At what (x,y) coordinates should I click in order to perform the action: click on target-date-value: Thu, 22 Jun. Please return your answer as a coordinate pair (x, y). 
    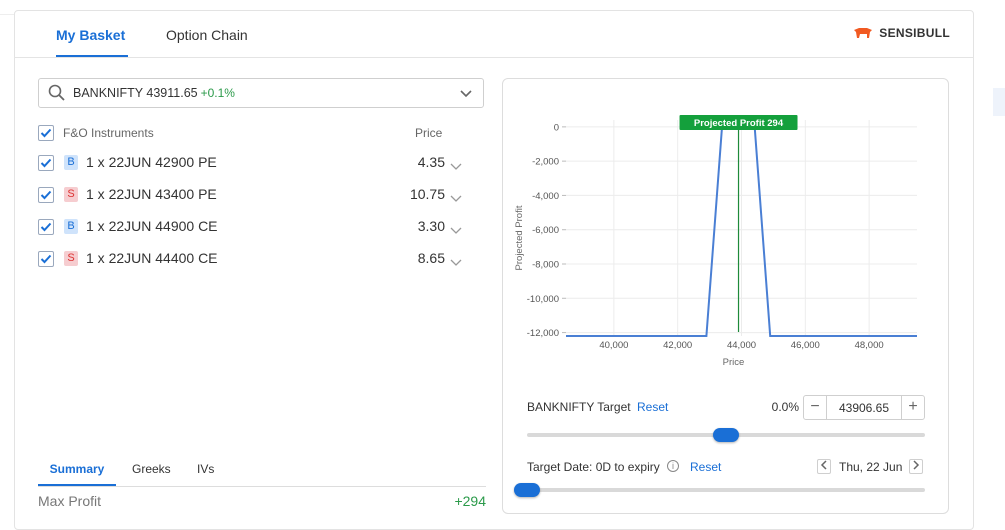
    Looking at the image, I should click on (871, 467).